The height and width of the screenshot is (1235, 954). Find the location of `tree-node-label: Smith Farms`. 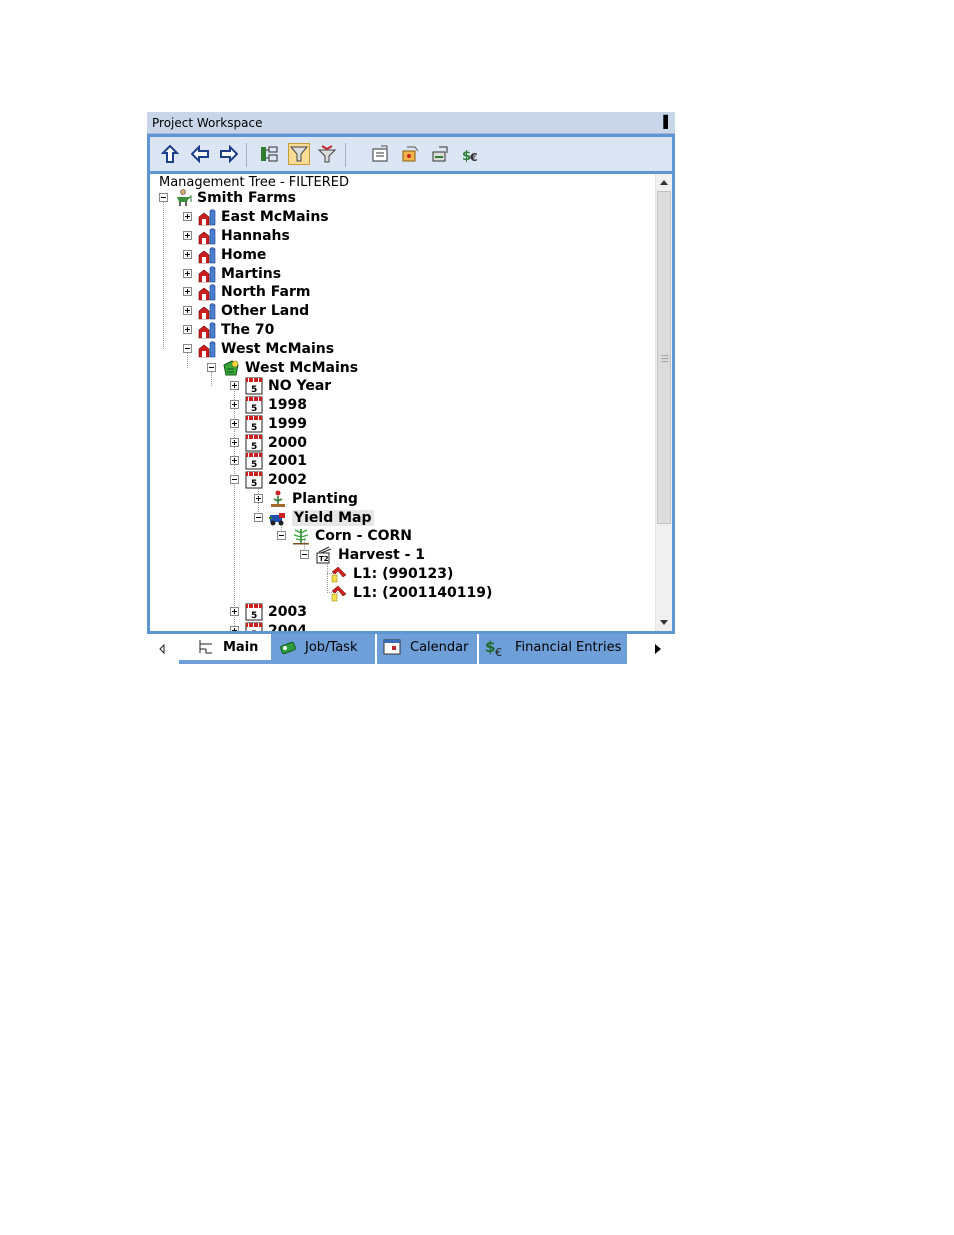

tree-node-label: Smith Farms is located at coordinates (247, 197).